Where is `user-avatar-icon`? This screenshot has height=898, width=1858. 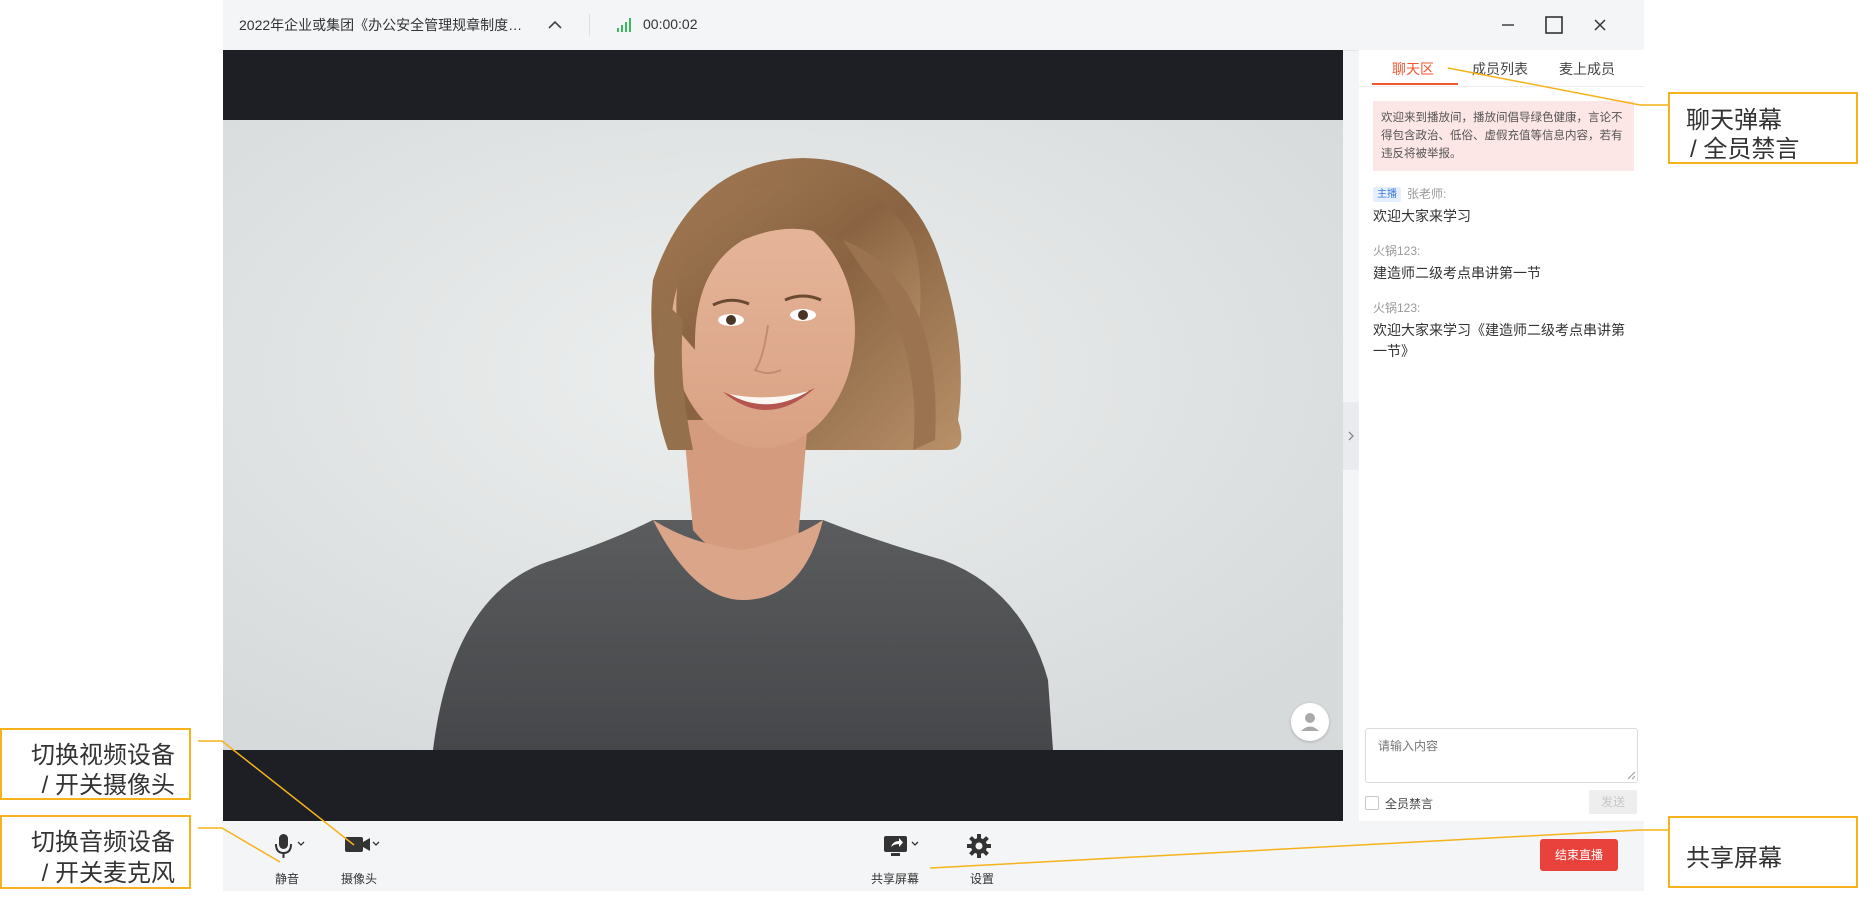 user-avatar-icon is located at coordinates (1310, 722).